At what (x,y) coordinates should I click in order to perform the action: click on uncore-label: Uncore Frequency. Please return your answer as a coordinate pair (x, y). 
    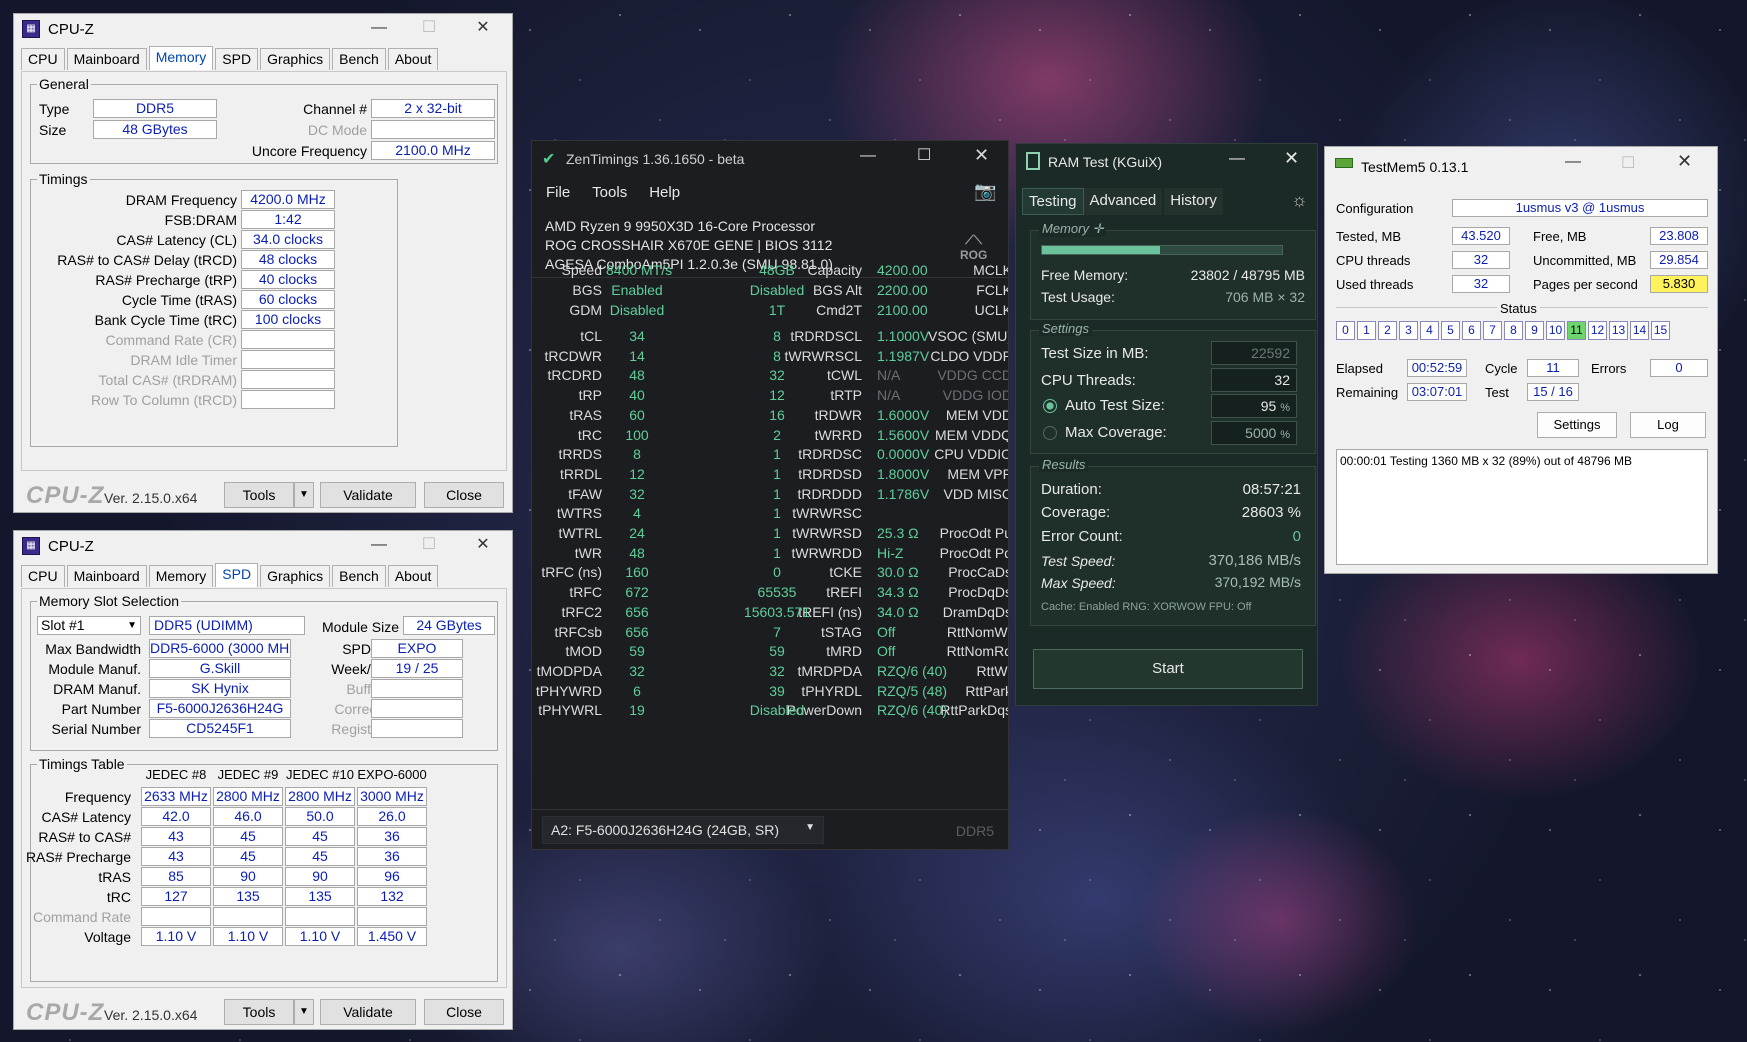
    Looking at the image, I should click on (309, 151).